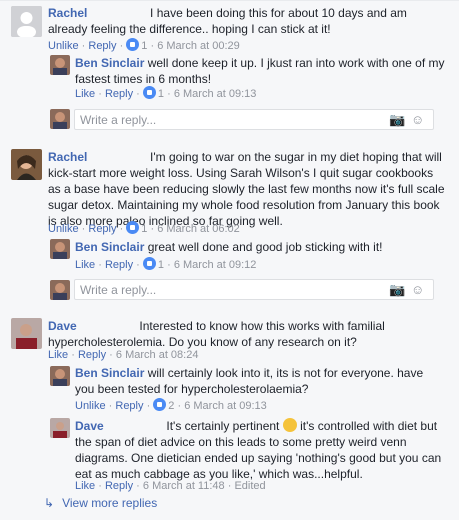  I want to click on rachel-avatar-icon, so click(26, 164).